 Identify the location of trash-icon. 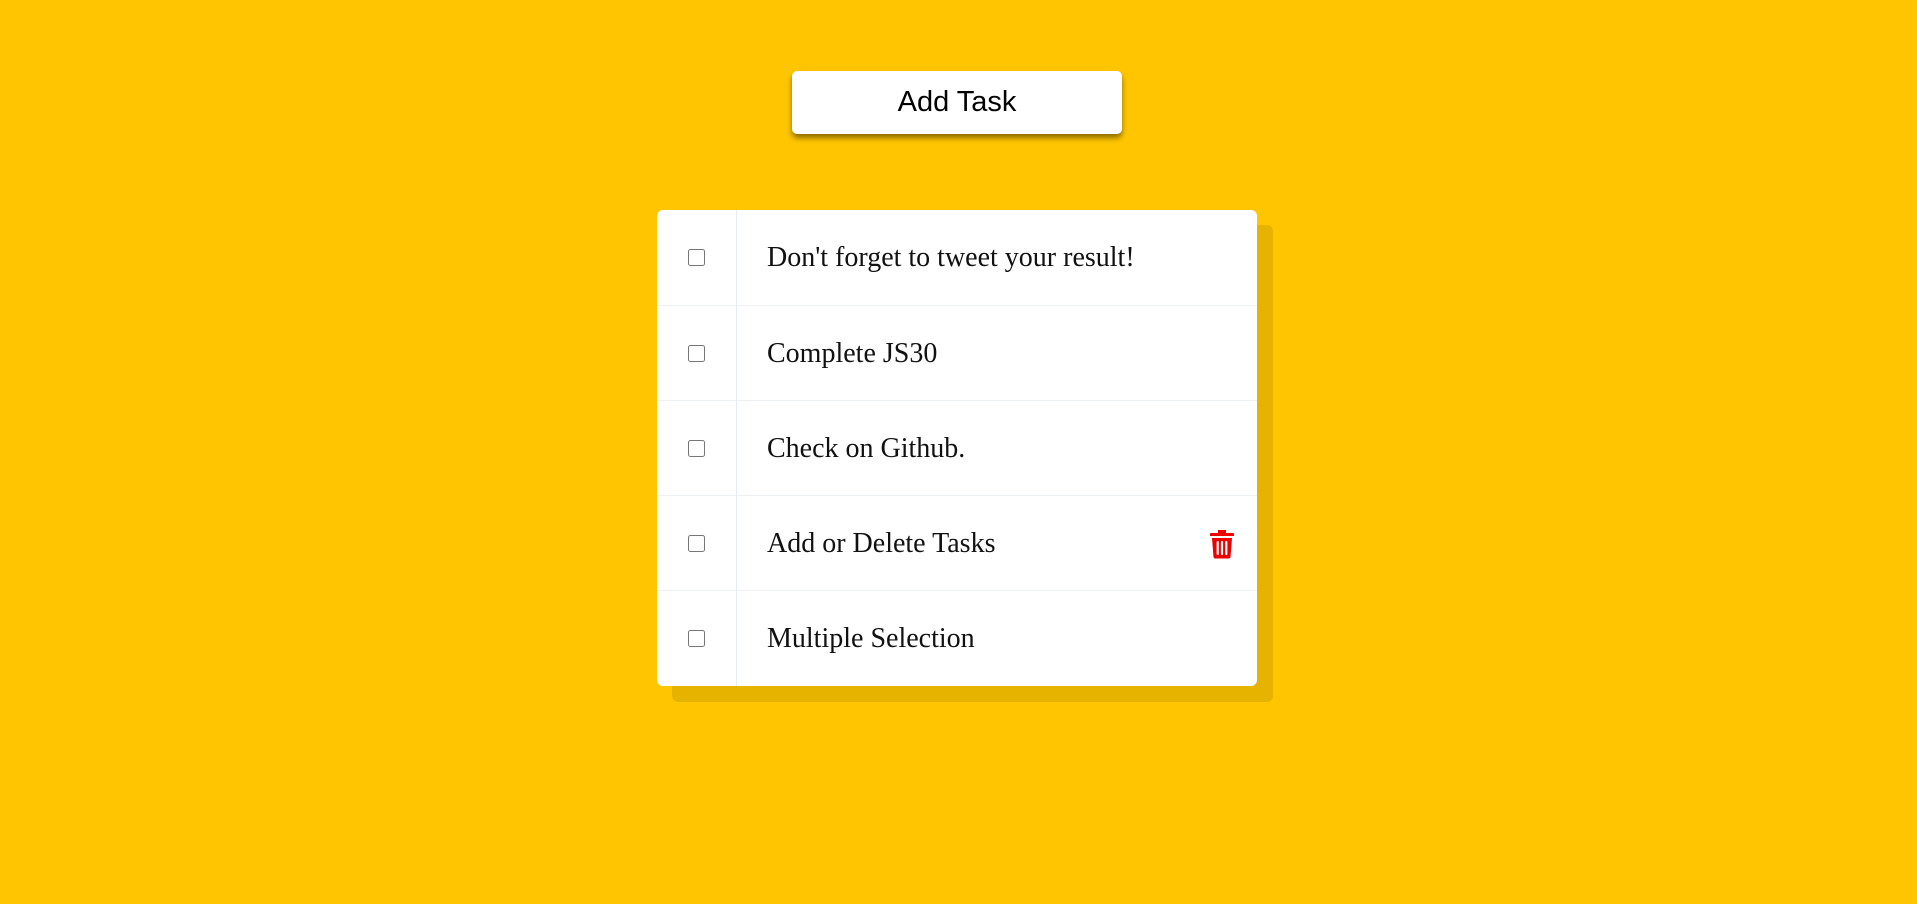
(1222, 544).